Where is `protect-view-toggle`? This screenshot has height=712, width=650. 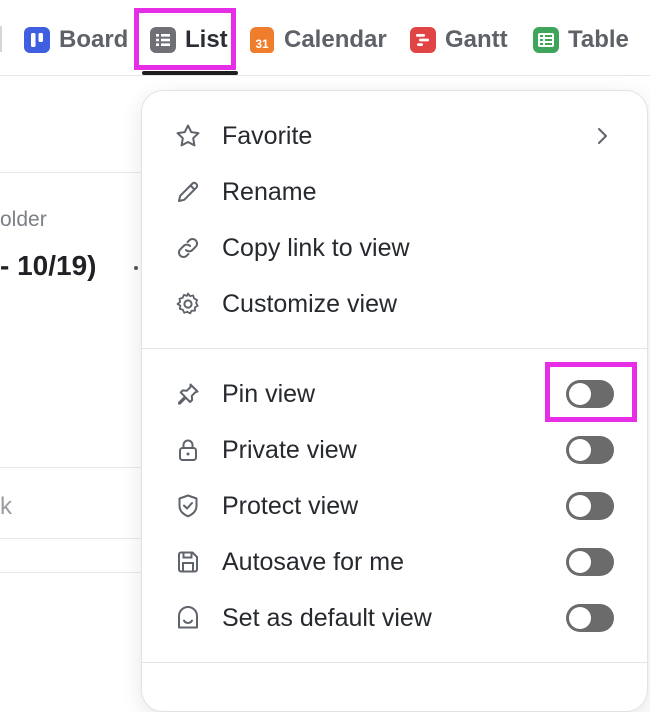 protect-view-toggle is located at coordinates (590, 506).